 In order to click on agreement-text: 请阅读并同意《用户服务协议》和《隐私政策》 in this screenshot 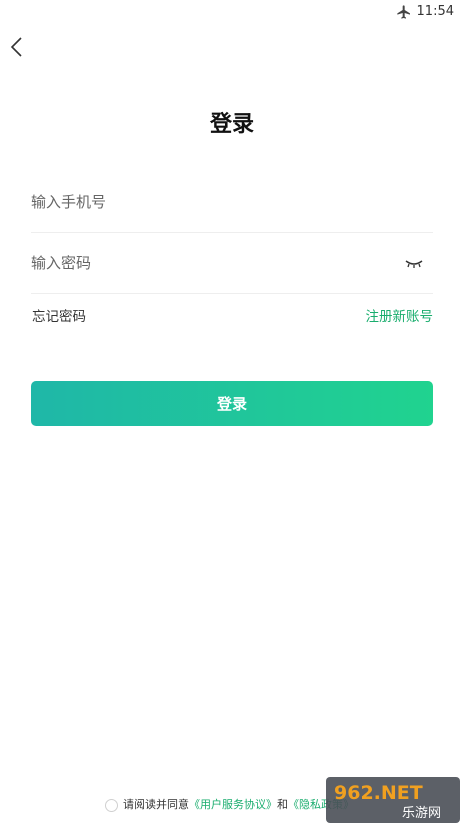, I will do `click(238, 805)`.